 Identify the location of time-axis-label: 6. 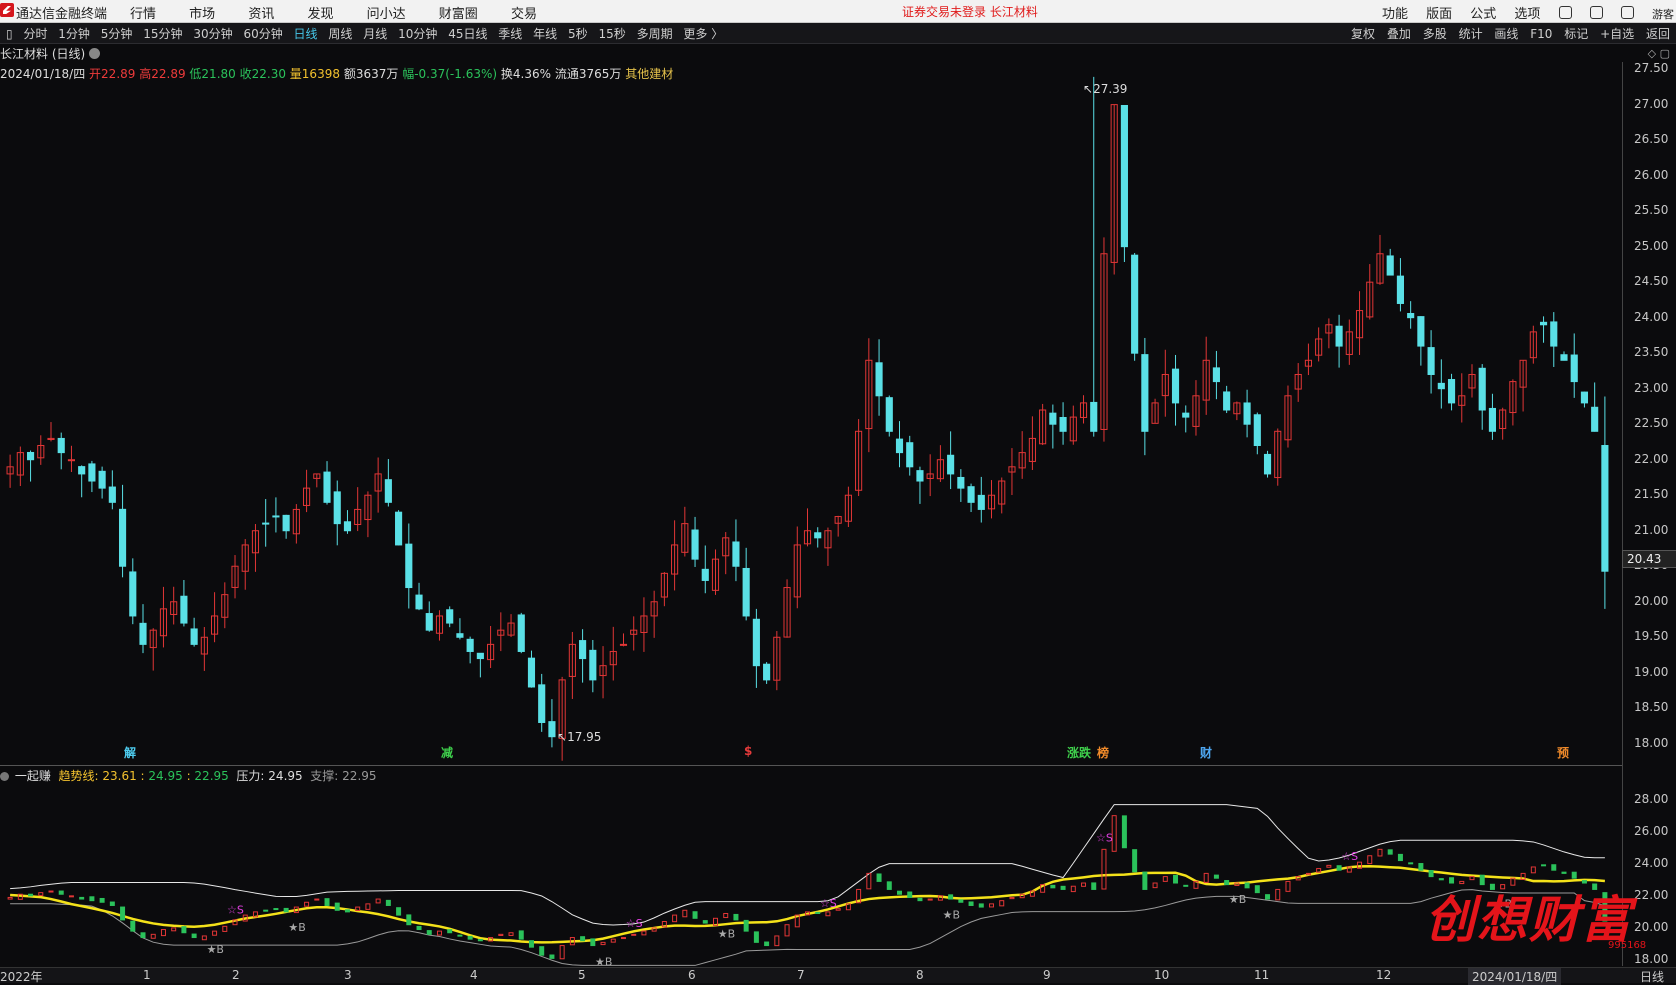
(692, 975).